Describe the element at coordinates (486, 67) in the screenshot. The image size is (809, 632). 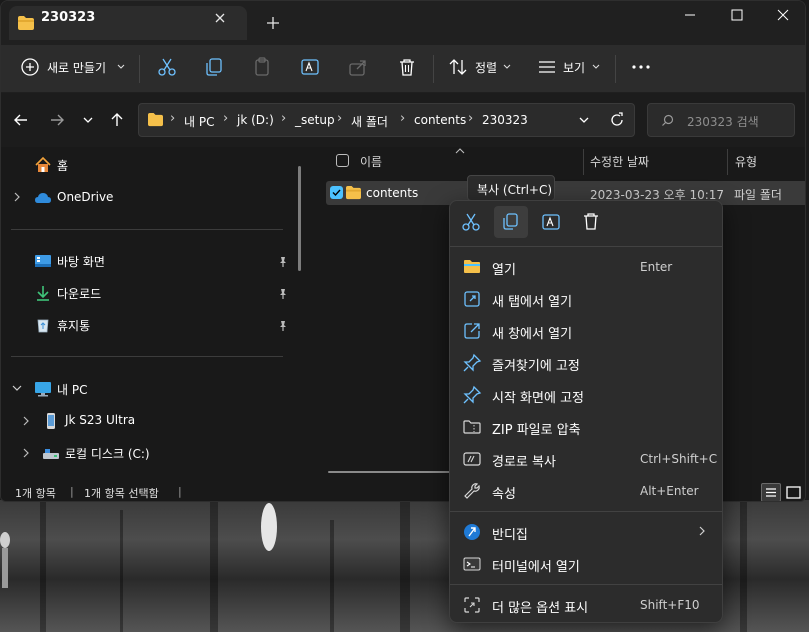
I see `sort-button-label: 정렬` at that location.